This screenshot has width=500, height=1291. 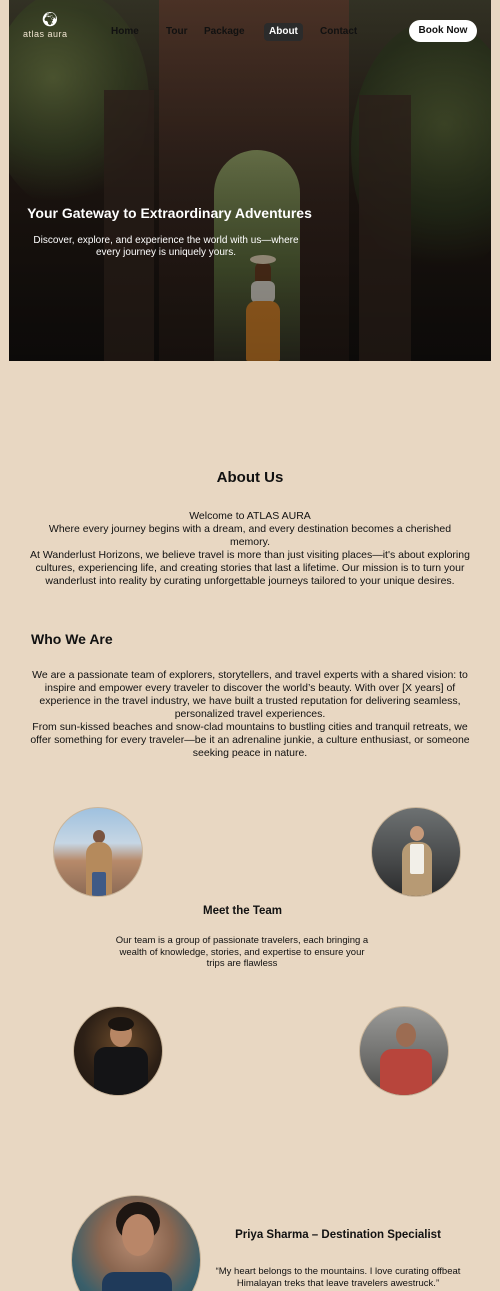 What do you see at coordinates (250, 477) in the screenshot?
I see `about-title: About Us` at bounding box center [250, 477].